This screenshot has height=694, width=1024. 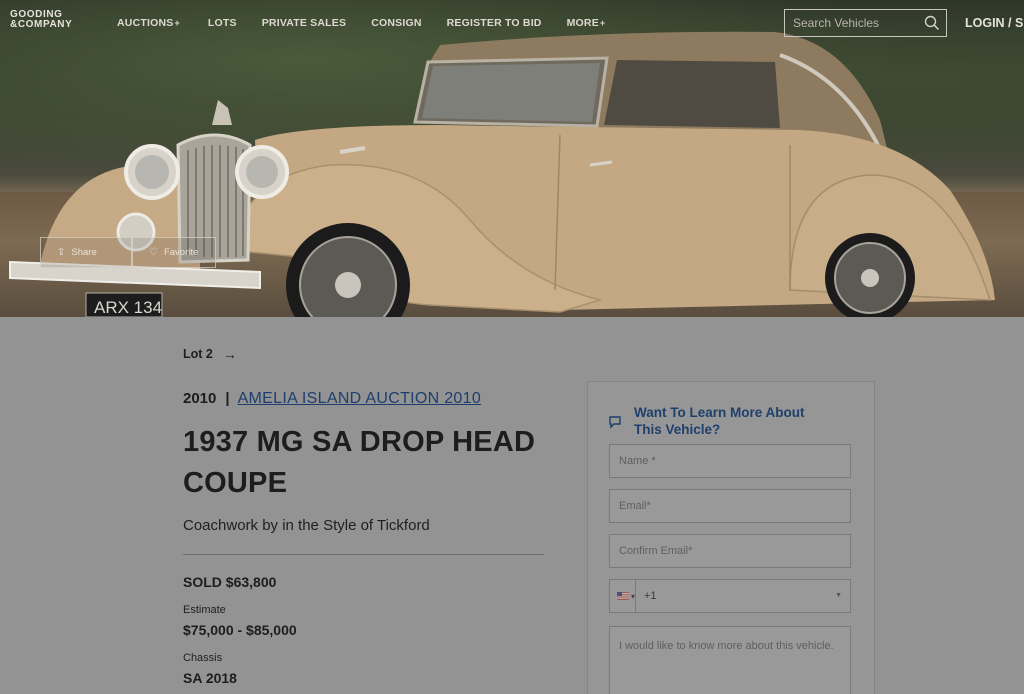 I want to click on chat-icon, so click(x=615, y=422).